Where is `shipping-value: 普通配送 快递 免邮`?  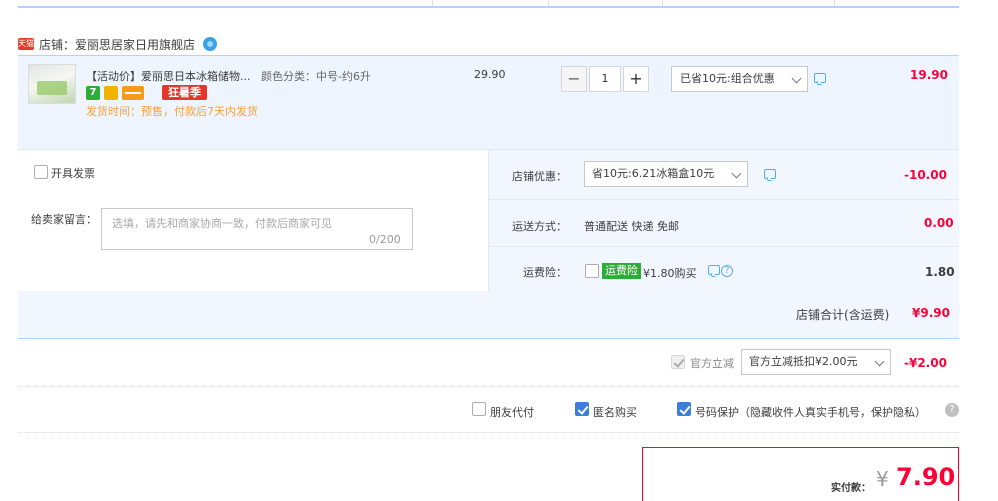
shipping-value: 普通配送 快递 免邮 is located at coordinates (631, 226).